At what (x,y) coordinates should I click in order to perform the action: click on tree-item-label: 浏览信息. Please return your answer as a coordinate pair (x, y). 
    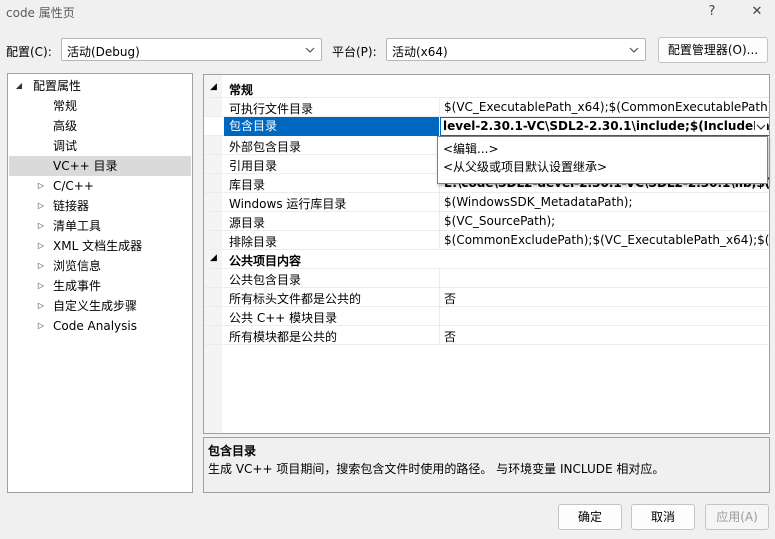
    Looking at the image, I should click on (77, 266).